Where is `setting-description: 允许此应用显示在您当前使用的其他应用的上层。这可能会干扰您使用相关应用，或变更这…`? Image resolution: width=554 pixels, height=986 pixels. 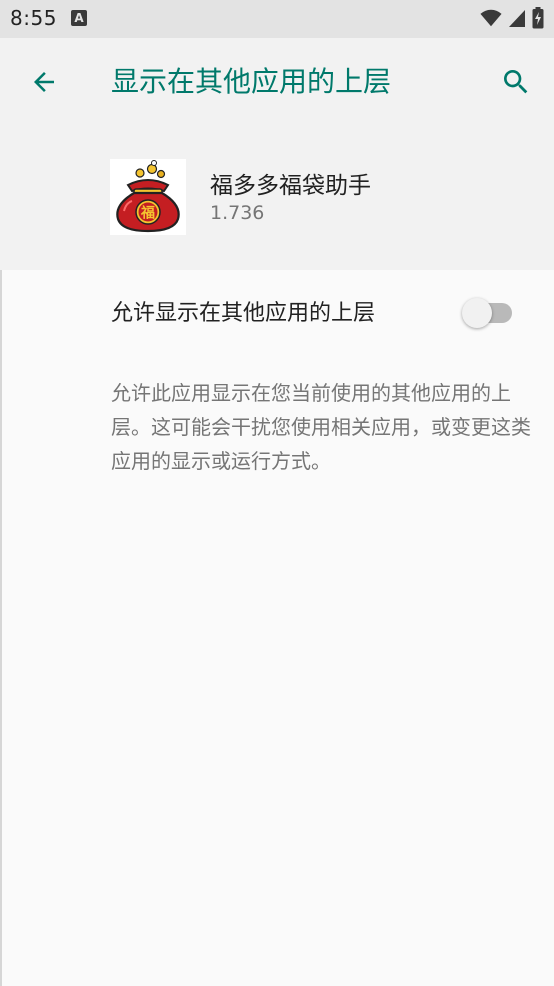
setting-description: 允许此应用显示在您当前使用的其他应用的上层。这可能会干扰您使用相关应用，或变更这… is located at coordinates (321, 427).